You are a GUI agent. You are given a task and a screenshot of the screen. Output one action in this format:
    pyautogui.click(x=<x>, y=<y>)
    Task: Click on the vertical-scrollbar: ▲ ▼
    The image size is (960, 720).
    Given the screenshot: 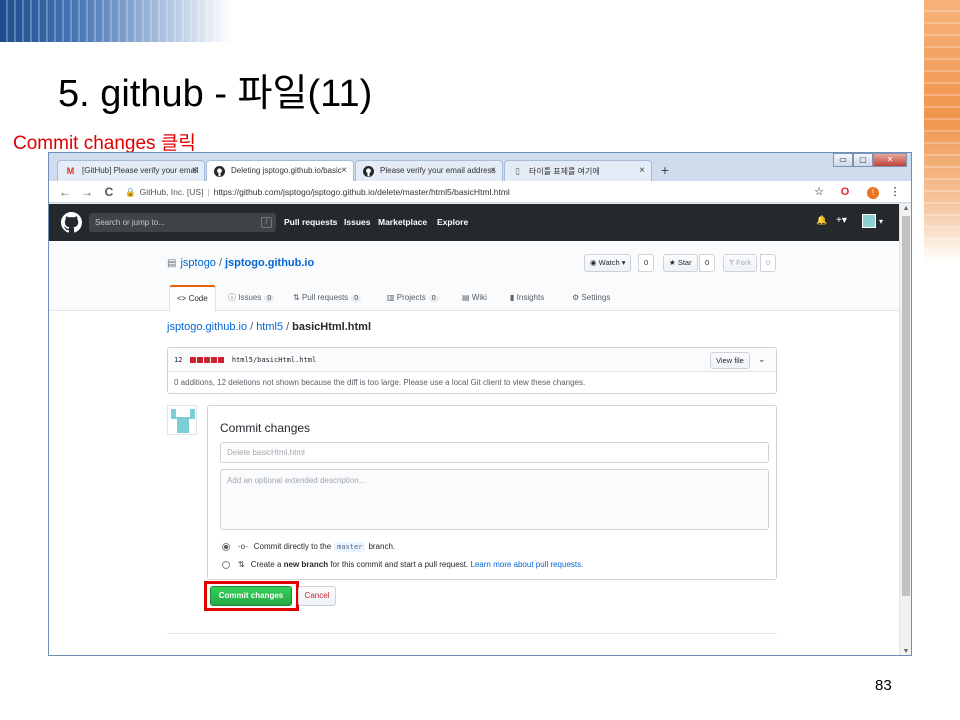 What is the action you would take?
    pyautogui.click(x=905, y=429)
    